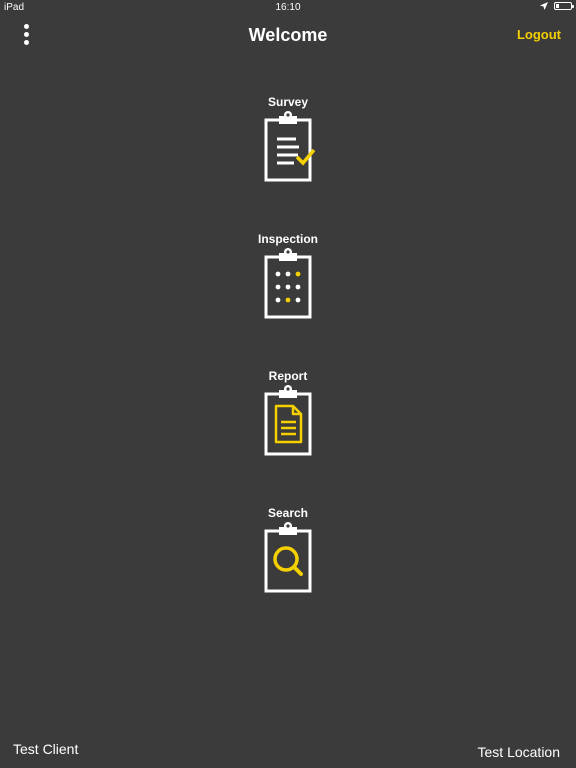 Image resolution: width=576 pixels, height=768 pixels. I want to click on logout-button: Logout, so click(539, 34).